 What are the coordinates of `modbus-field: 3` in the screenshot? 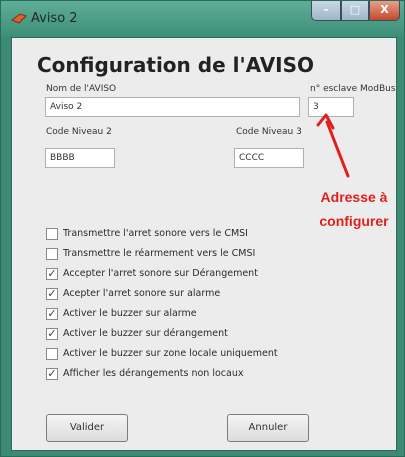 It's located at (331, 107).